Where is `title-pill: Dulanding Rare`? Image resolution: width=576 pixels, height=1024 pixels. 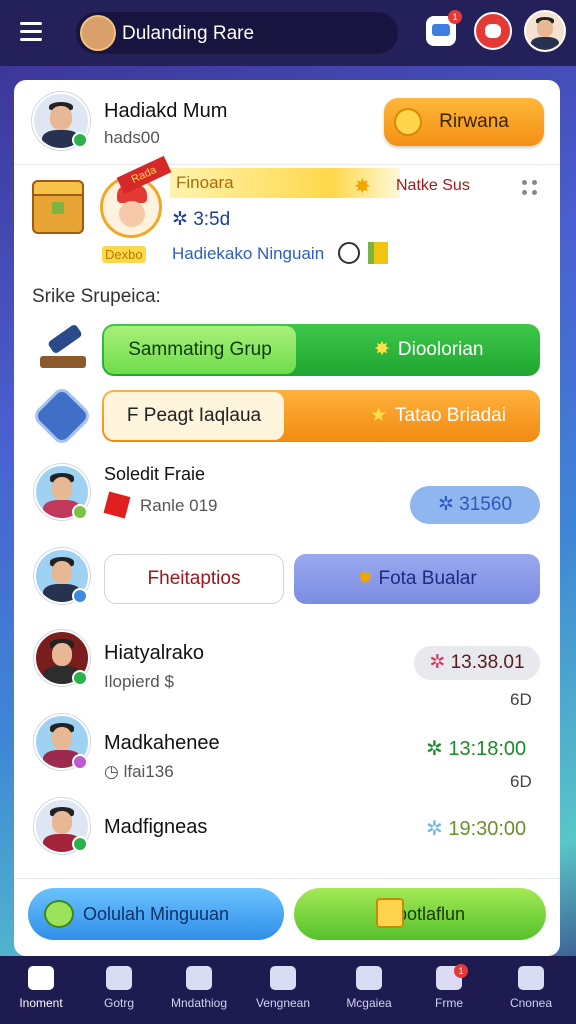
title-pill: Dulanding Rare is located at coordinates (237, 33).